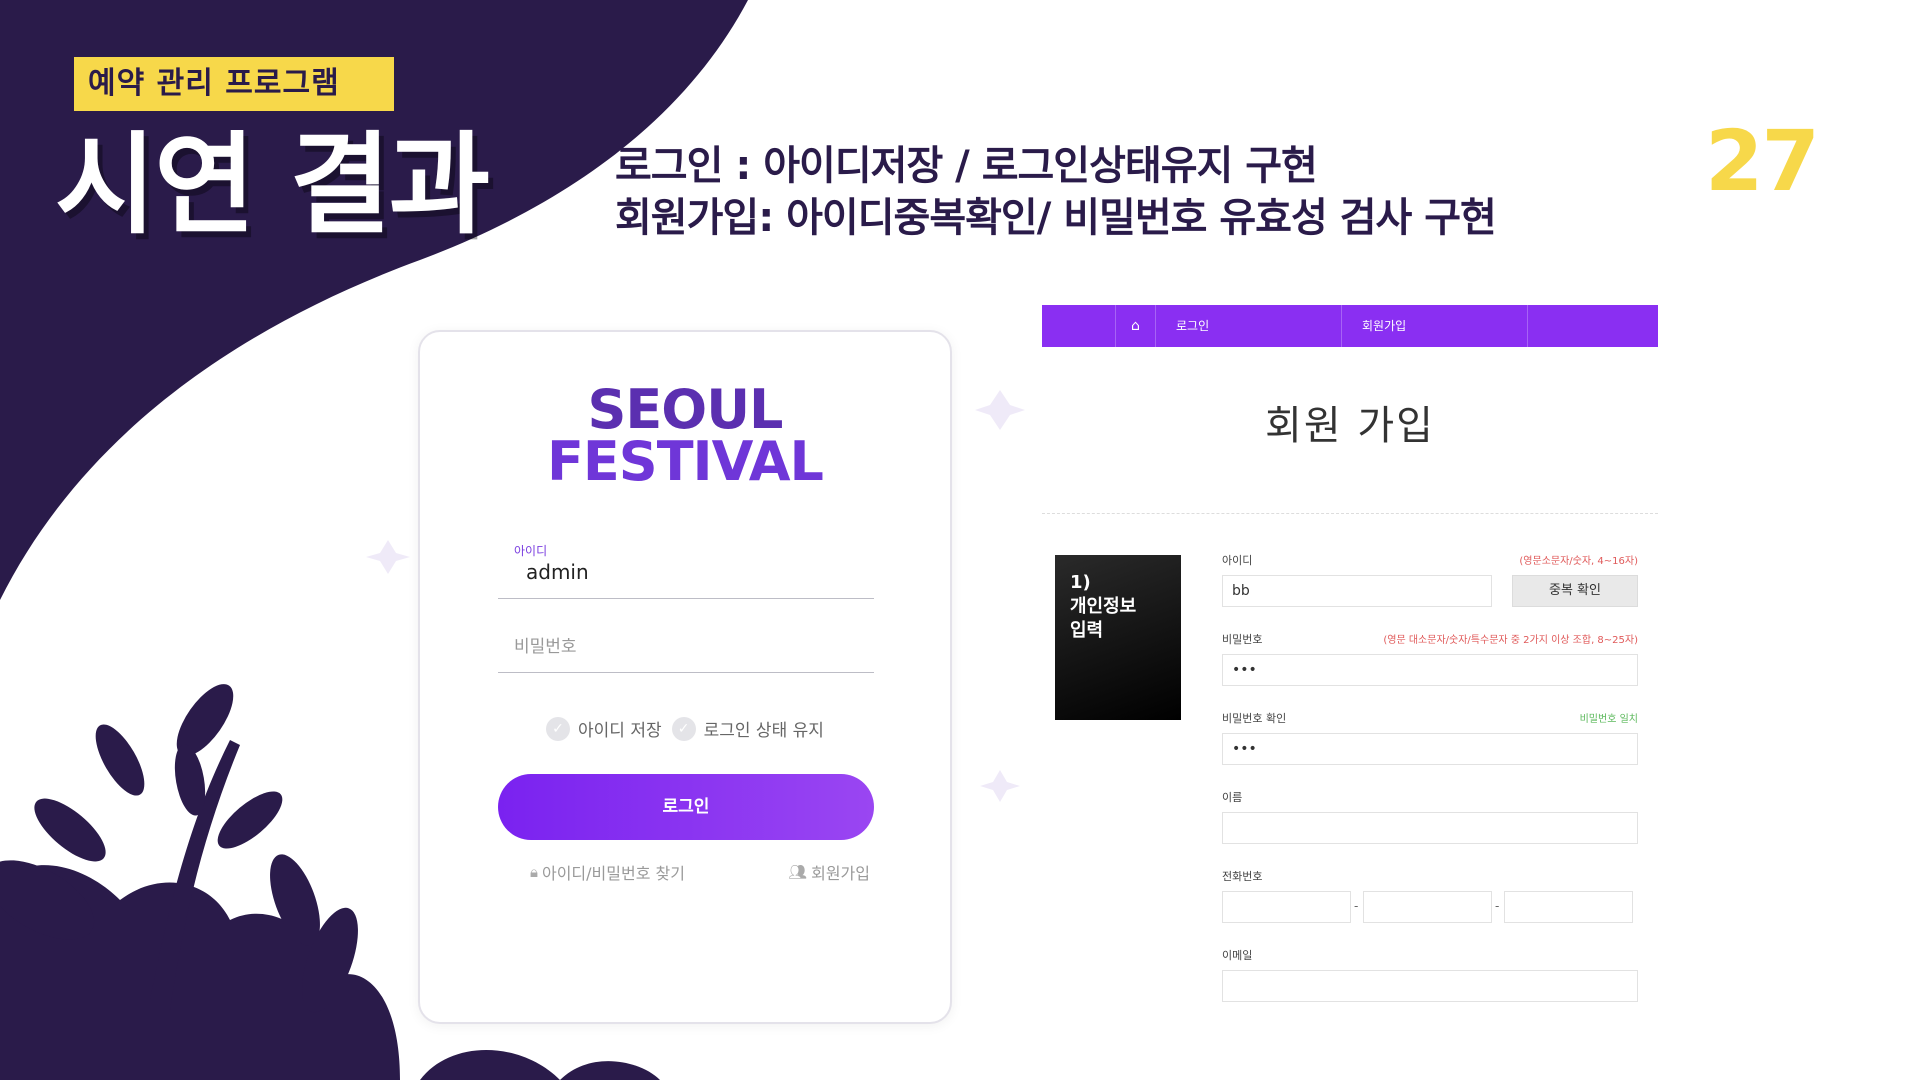 The image size is (1920, 1080). Describe the element at coordinates (557, 572) in the screenshot. I see `id-input: admin` at that location.